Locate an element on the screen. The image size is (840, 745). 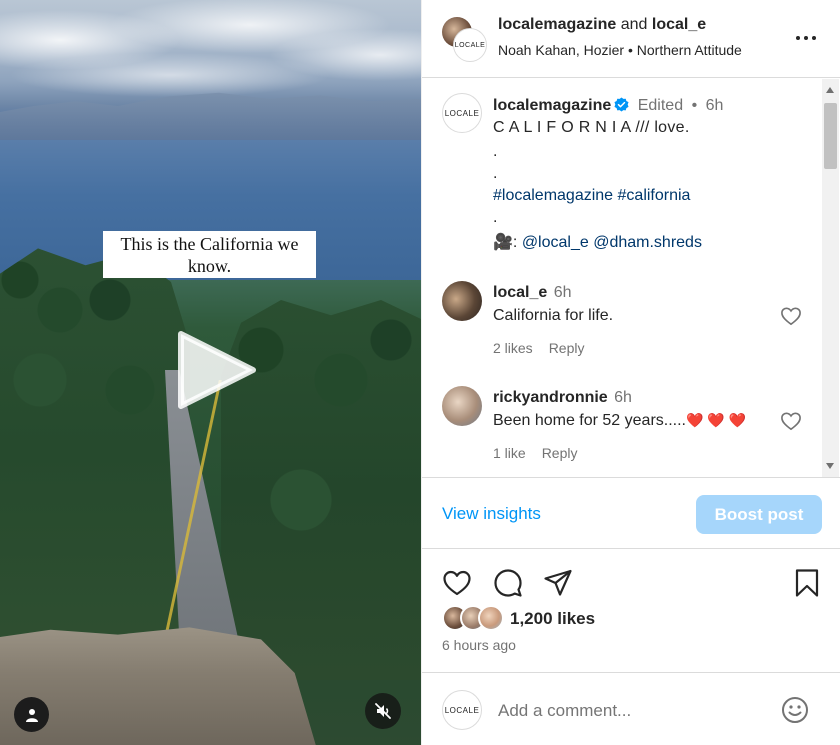
muted-speaker-icon is located at coordinates (383, 711).